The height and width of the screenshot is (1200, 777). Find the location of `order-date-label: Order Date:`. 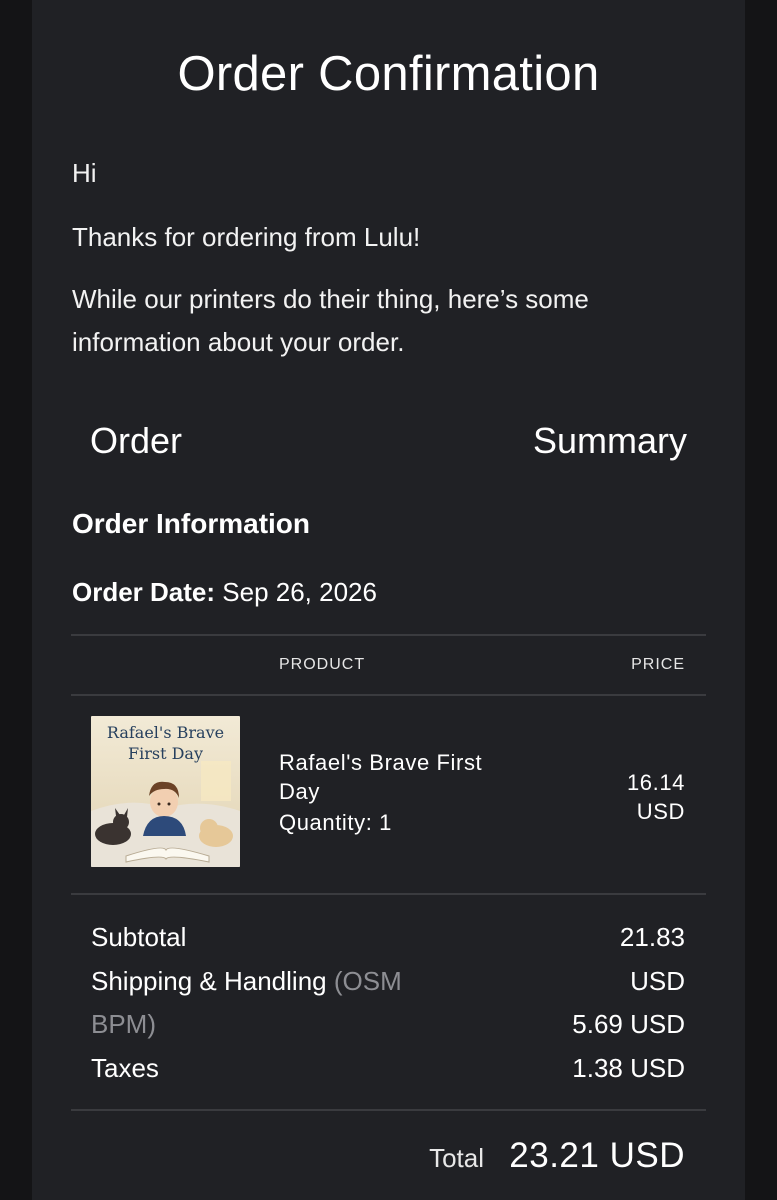

order-date-label: Order Date: is located at coordinates (144, 592).